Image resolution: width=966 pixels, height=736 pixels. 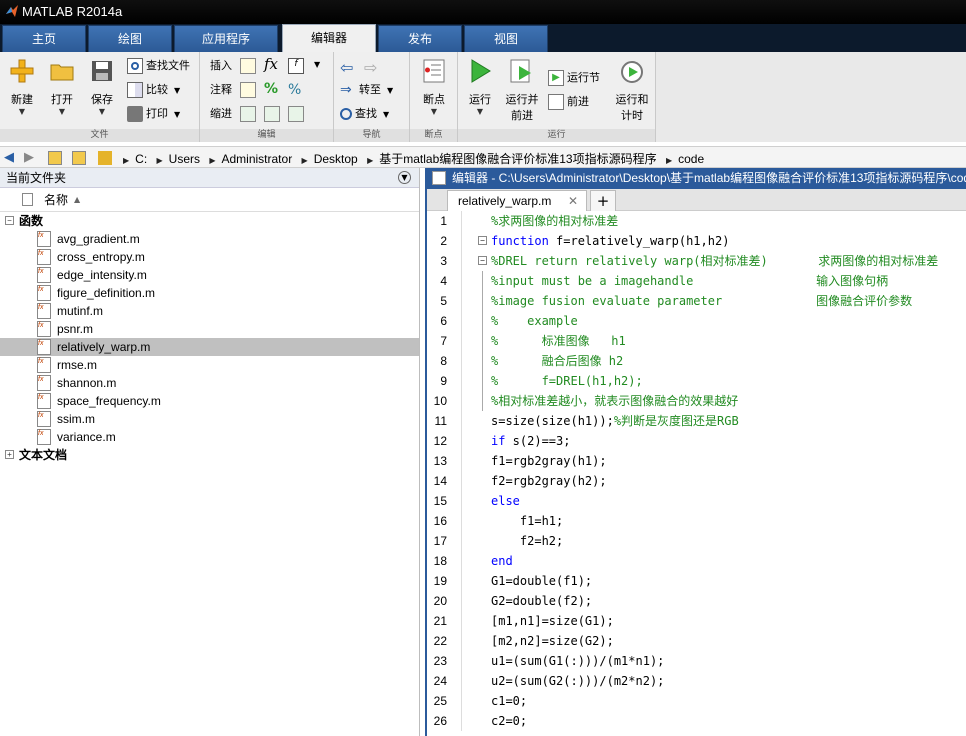 What do you see at coordinates (56, 200) in the screenshot?
I see `name-column-label: 名称` at bounding box center [56, 200].